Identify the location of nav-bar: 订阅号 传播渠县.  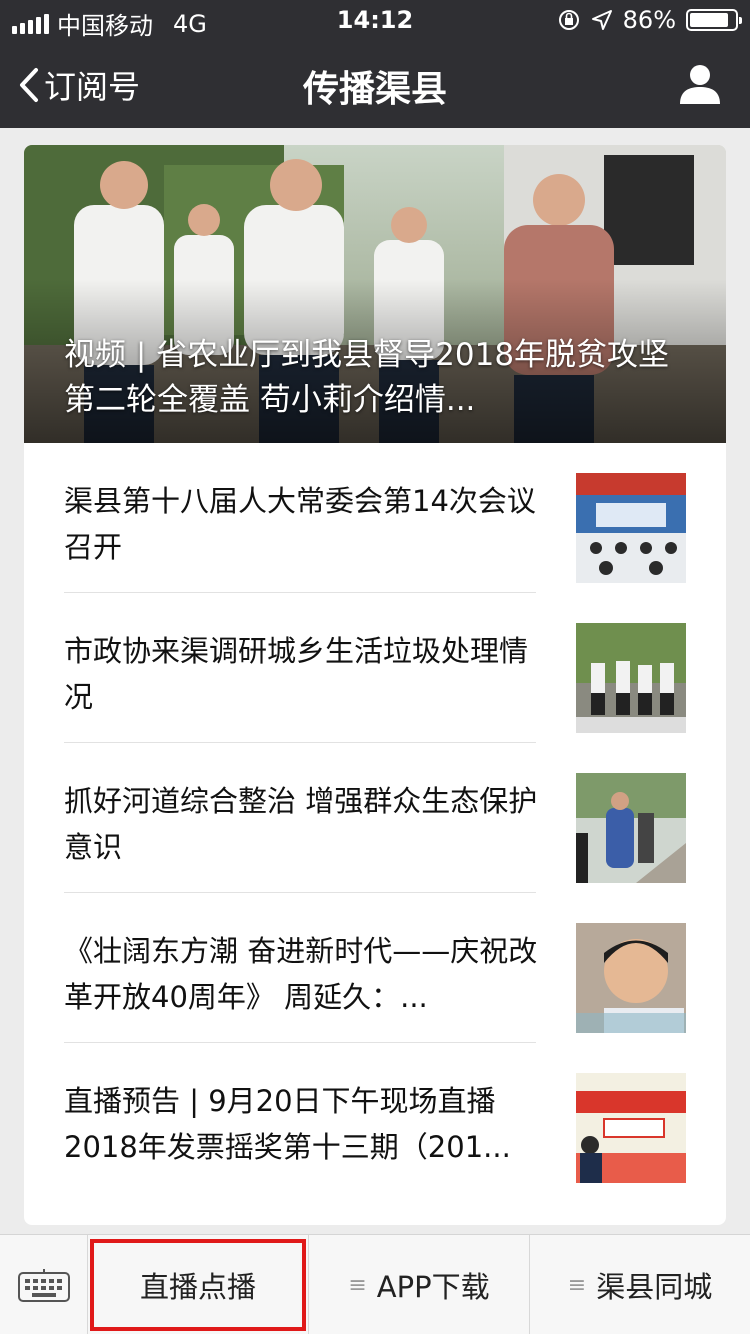
(375, 84).